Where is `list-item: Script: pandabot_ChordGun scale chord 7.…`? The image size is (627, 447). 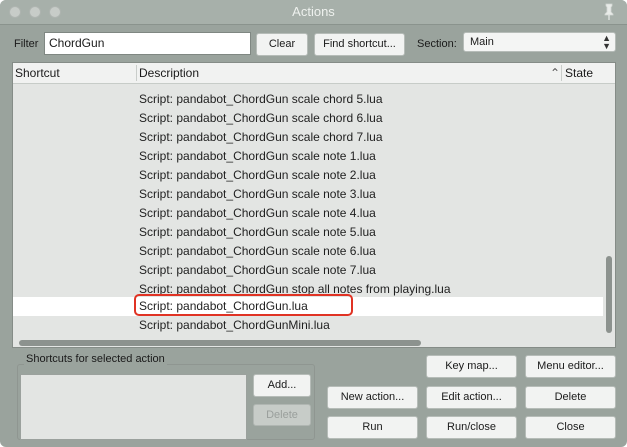
list-item: Script: pandabot_ChordGun scale chord 7.… is located at coordinates (308, 137).